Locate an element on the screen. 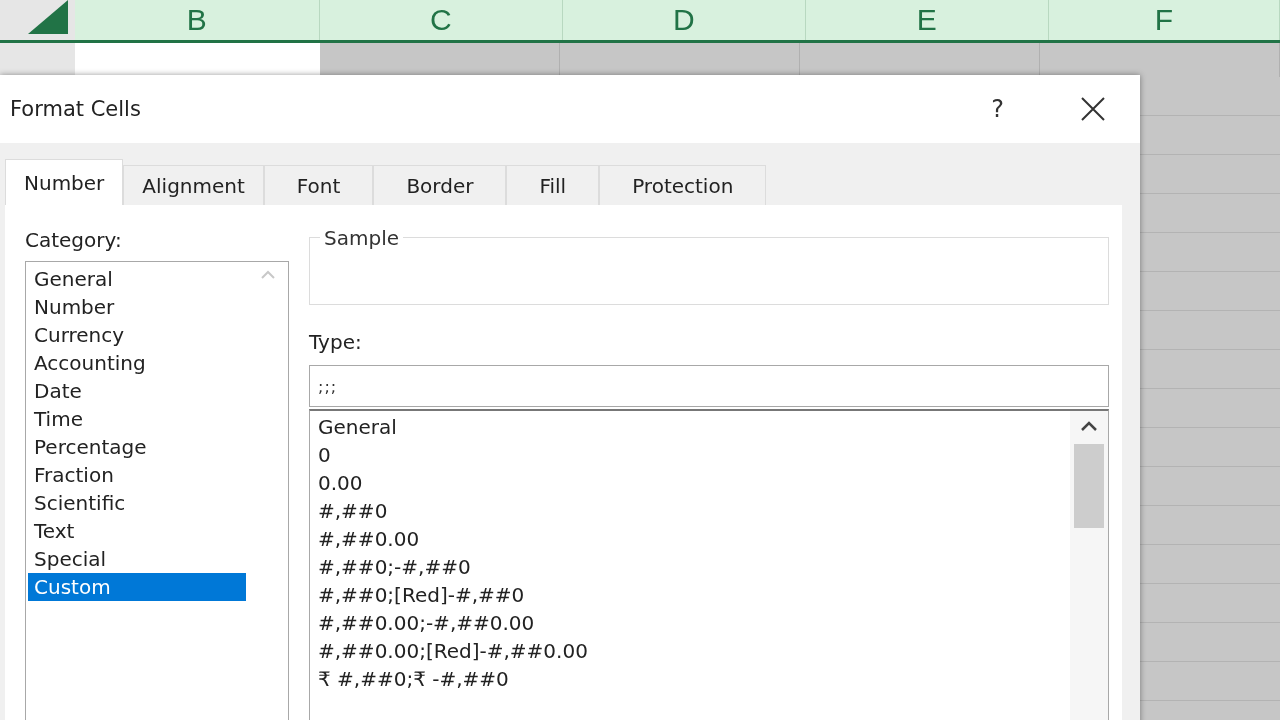 The width and height of the screenshot is (1280, 720). format-item: #,##0.00;[Red]-#,##0.00 is located at coordinates (690, 651).